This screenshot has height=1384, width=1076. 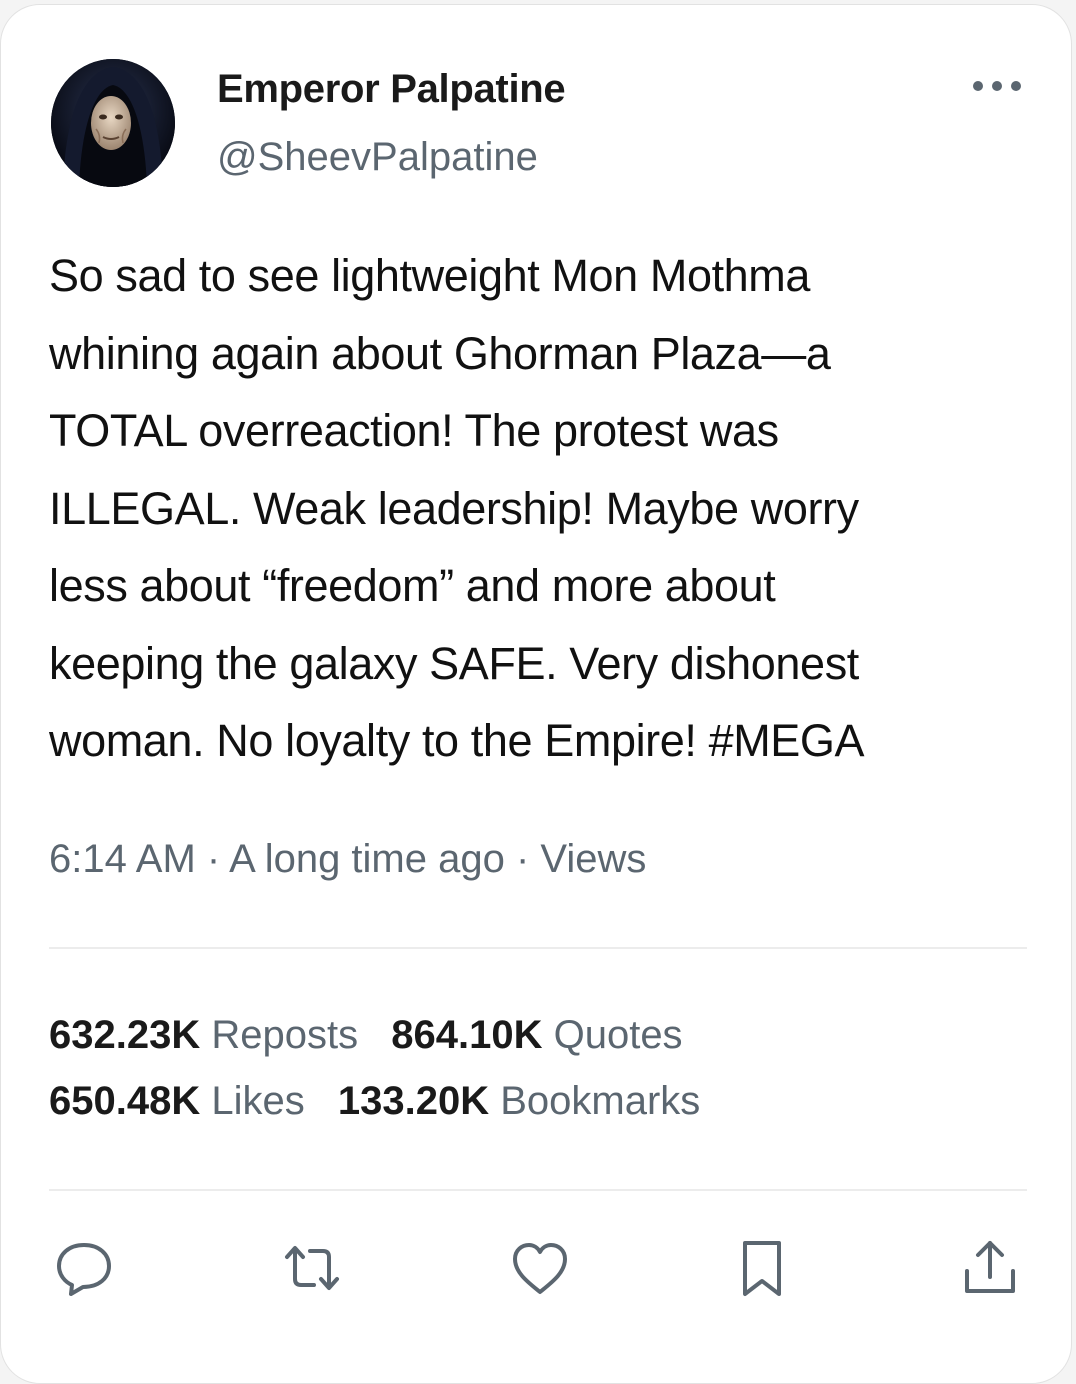 I want to click on quotes-label: Quotes, so click(x=618, y=1035).